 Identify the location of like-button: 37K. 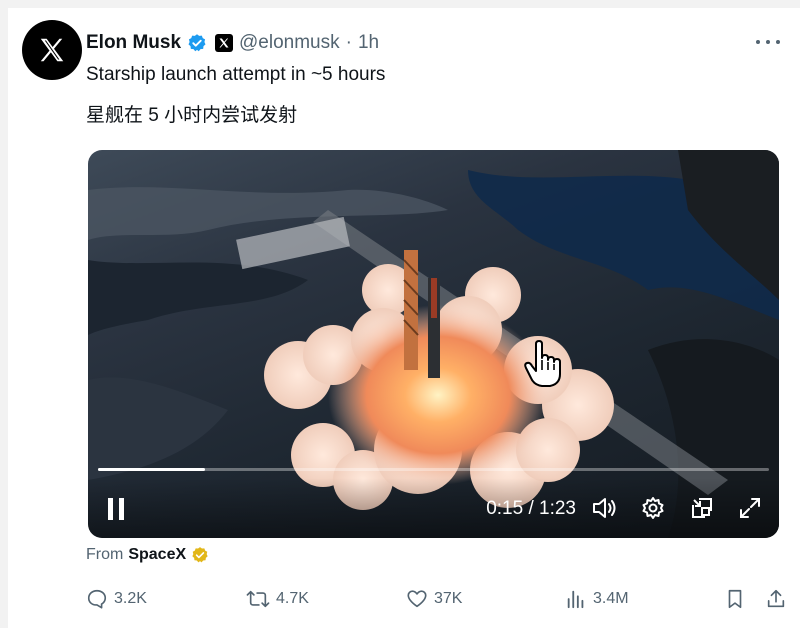
(434, 599).